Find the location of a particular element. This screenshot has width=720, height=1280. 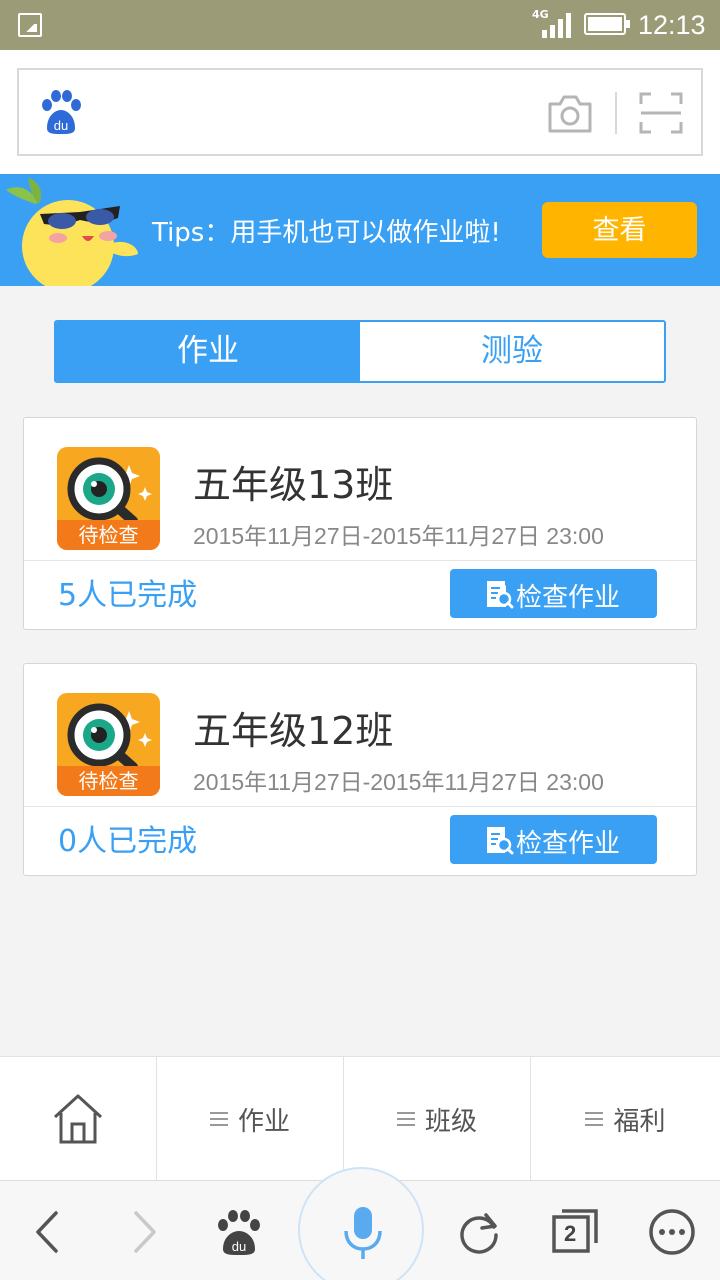

menu-class: 班级 is located at coordinates (437, 1119).